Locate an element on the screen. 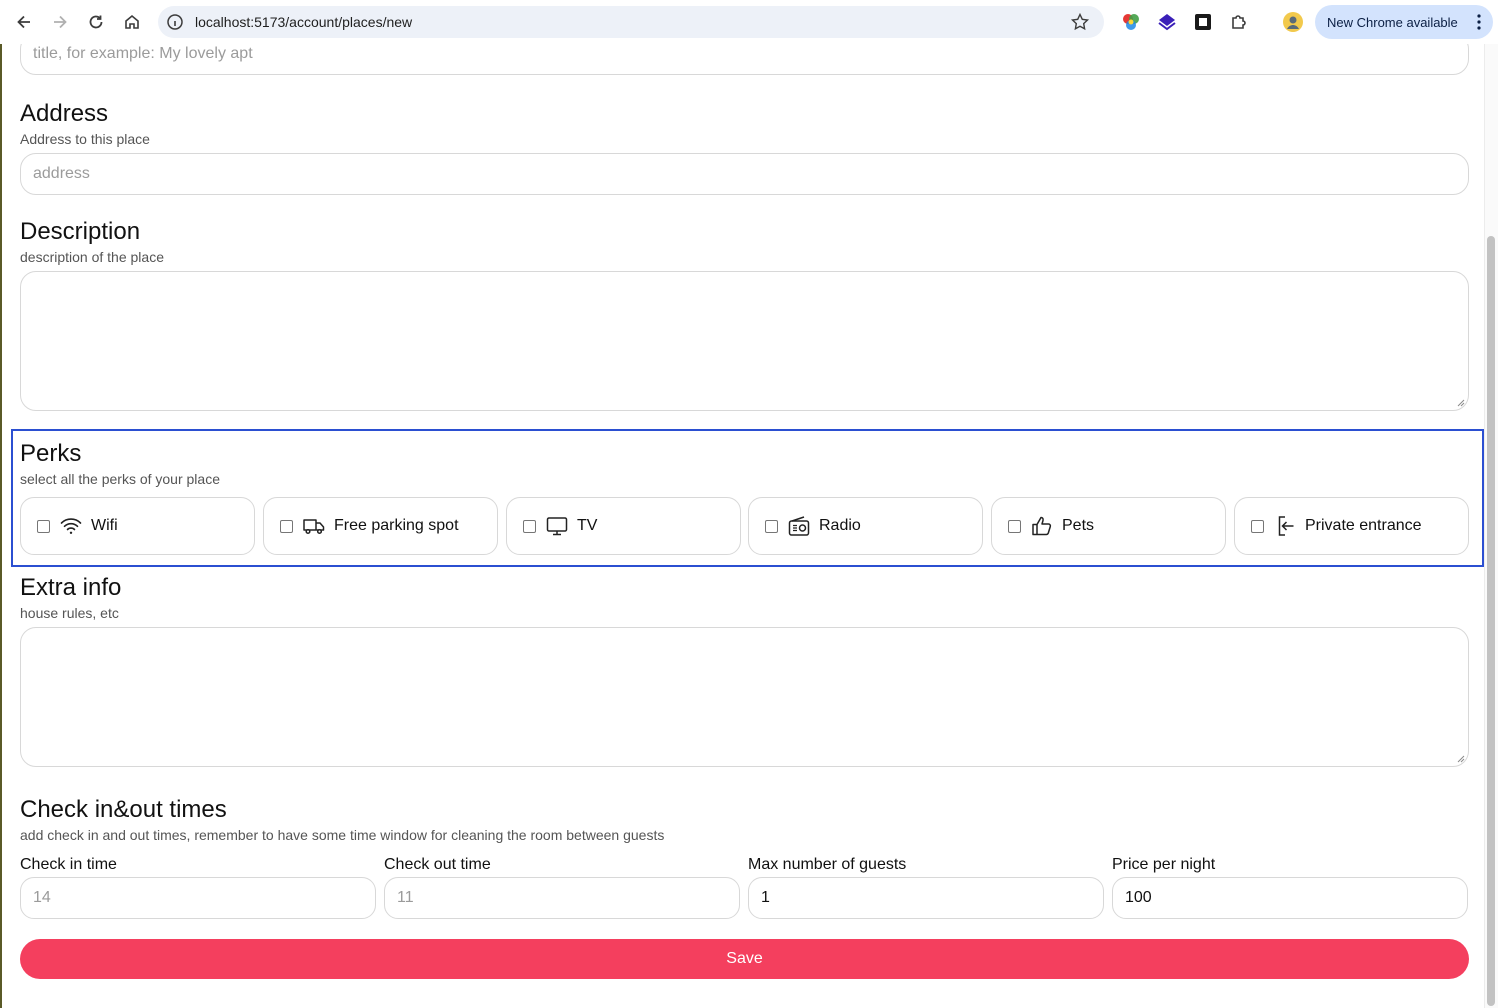 The width and height of the screenshot is (1498, 1008). max-guests-input: 1 is located at coordinates (926, 898).